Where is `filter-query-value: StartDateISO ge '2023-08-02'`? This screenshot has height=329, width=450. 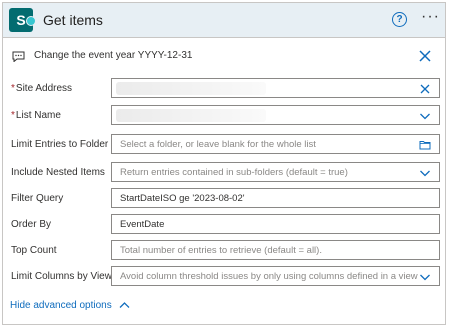
filter-query-value: StartDateISO ge '2023-08-02' is located at coordinates (182, 198).